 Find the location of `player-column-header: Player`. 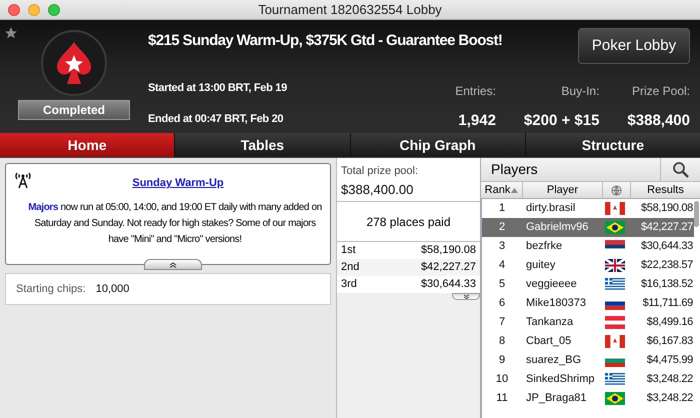

player-column-header: Player is located at coordinates (563, 190).